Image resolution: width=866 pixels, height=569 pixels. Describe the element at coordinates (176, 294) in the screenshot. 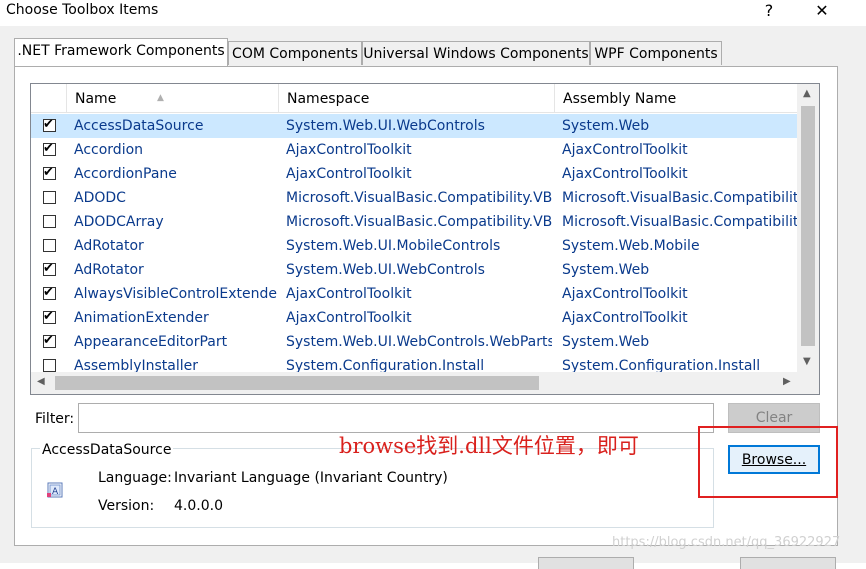

I see `cell-name: AlwaysVisibleControlExtender` at that location.